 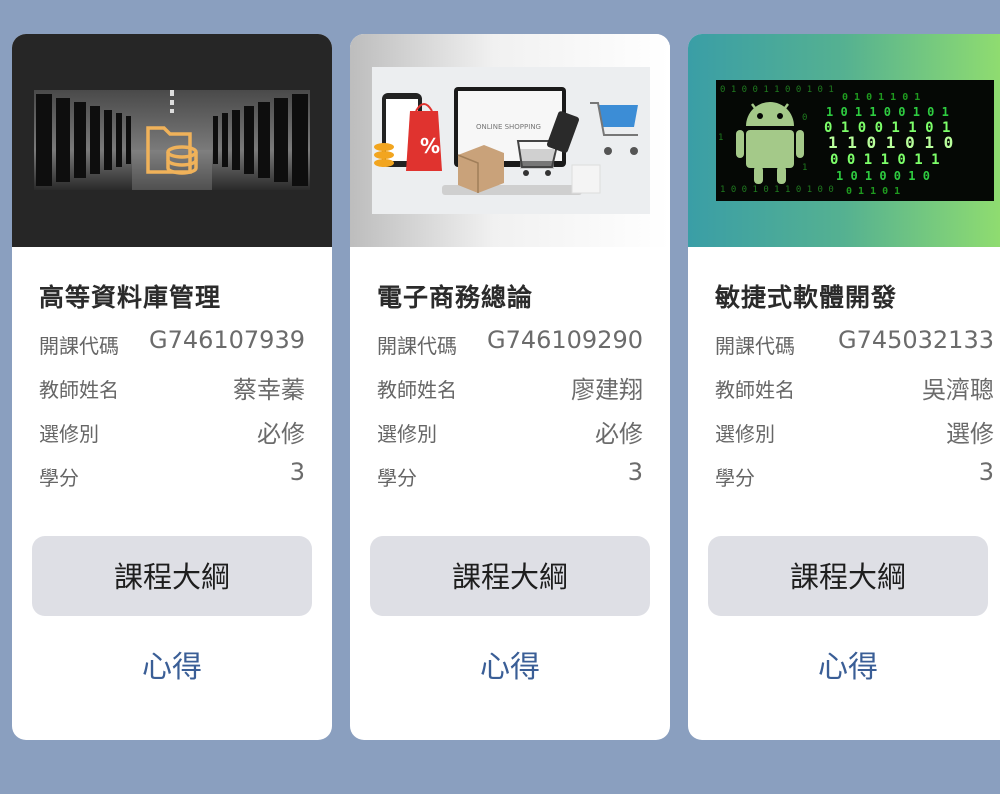 What do you see at coordinates (777, 90) in the screenshot?
I see `svg-text: 0 1 0 0 1 1 0 0 1 0 1` at bounding box center [777, 90].